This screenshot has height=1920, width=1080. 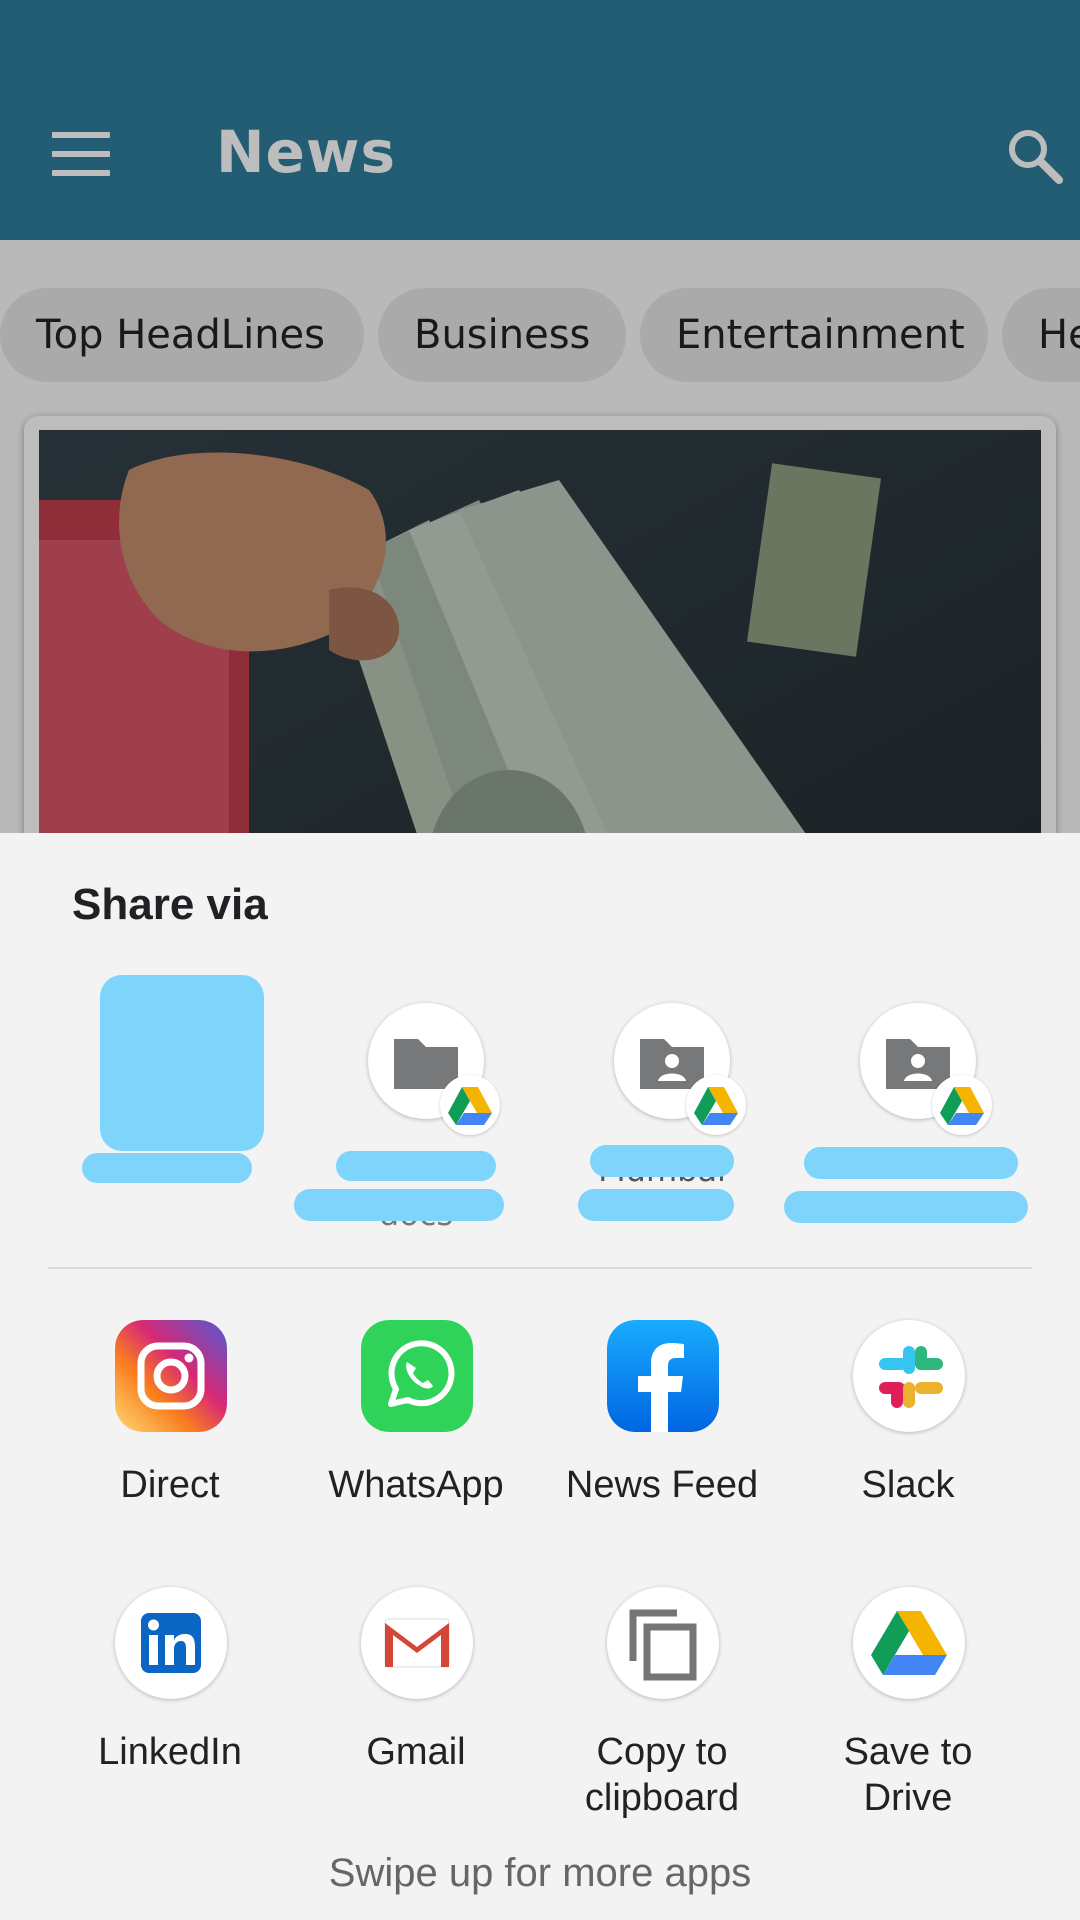 I want to click on facebook-icon, so click(x=663, y=1376).